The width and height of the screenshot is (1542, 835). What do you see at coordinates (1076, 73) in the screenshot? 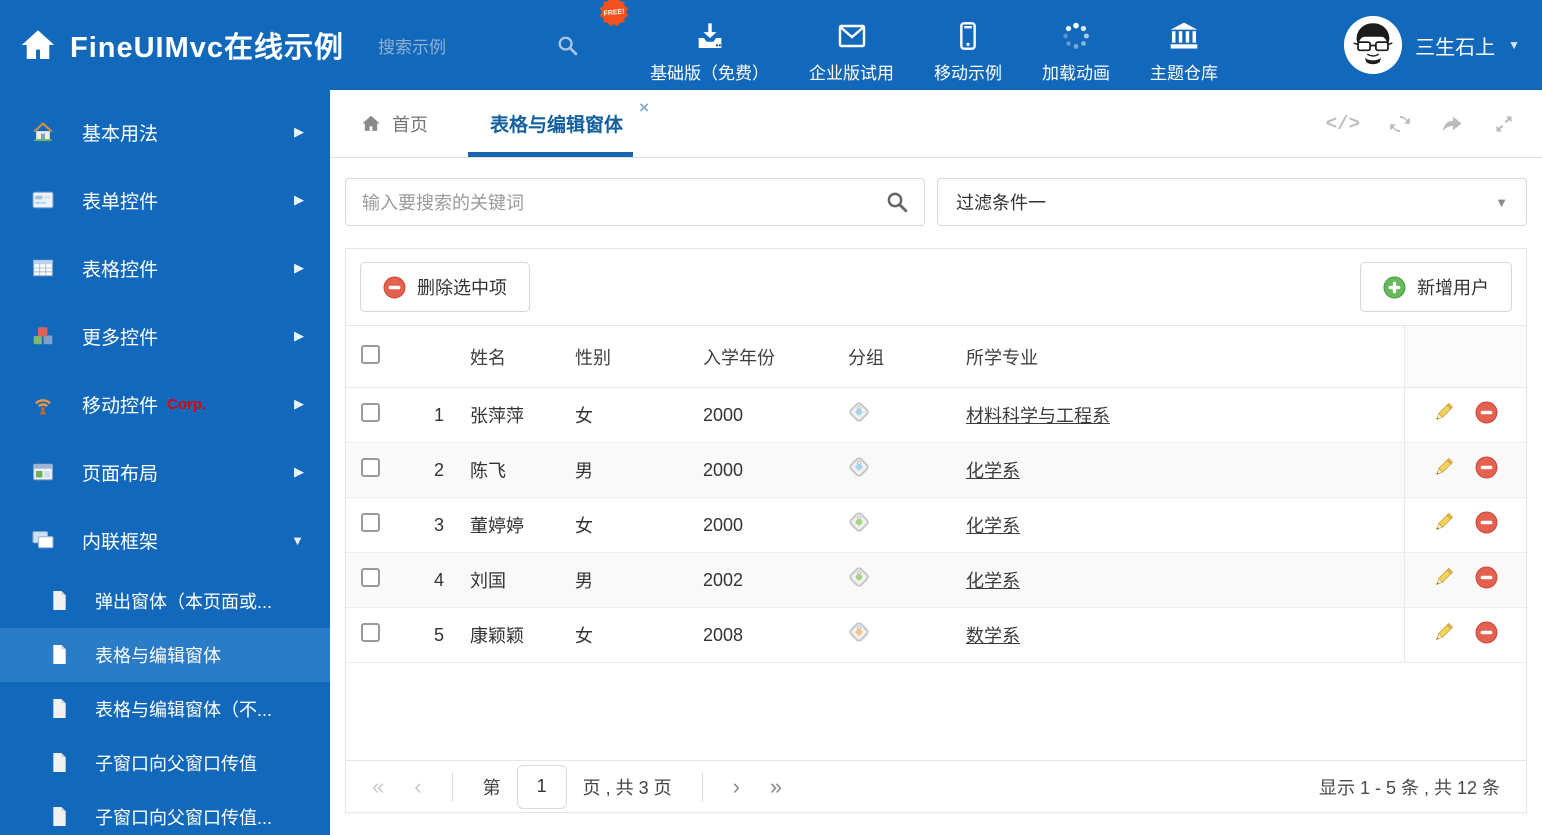
I see `nav-label: 加载动画` at bounding box center [1076, 73].